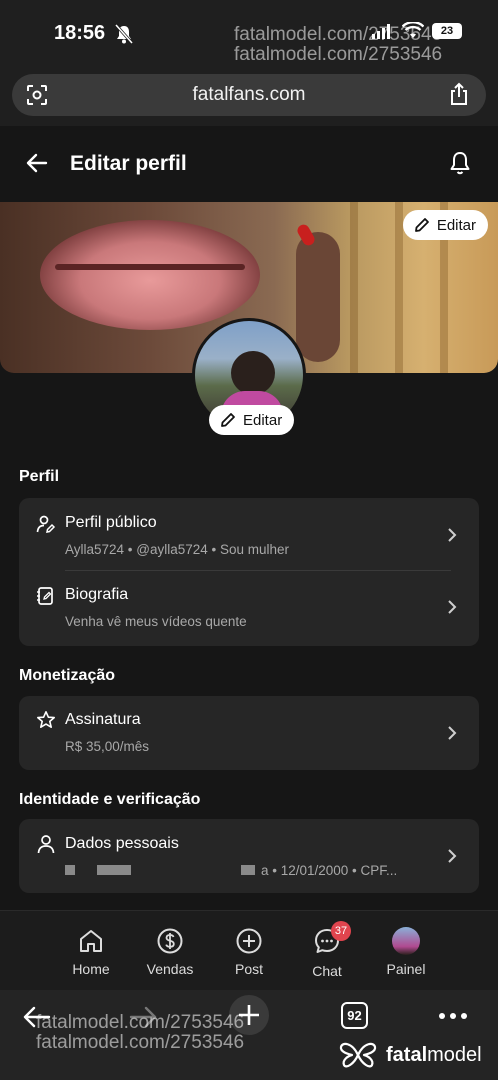 The image size is (498, 1080). I want to click on bell-muted-icon, so click(124, 34).